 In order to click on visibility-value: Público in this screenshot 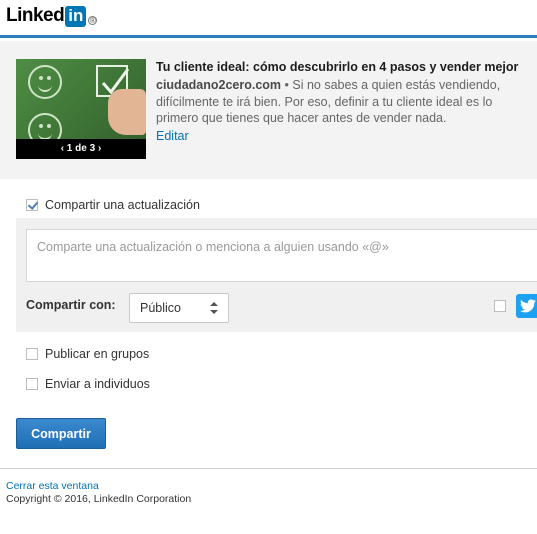, I will do `click(160, 308)`.